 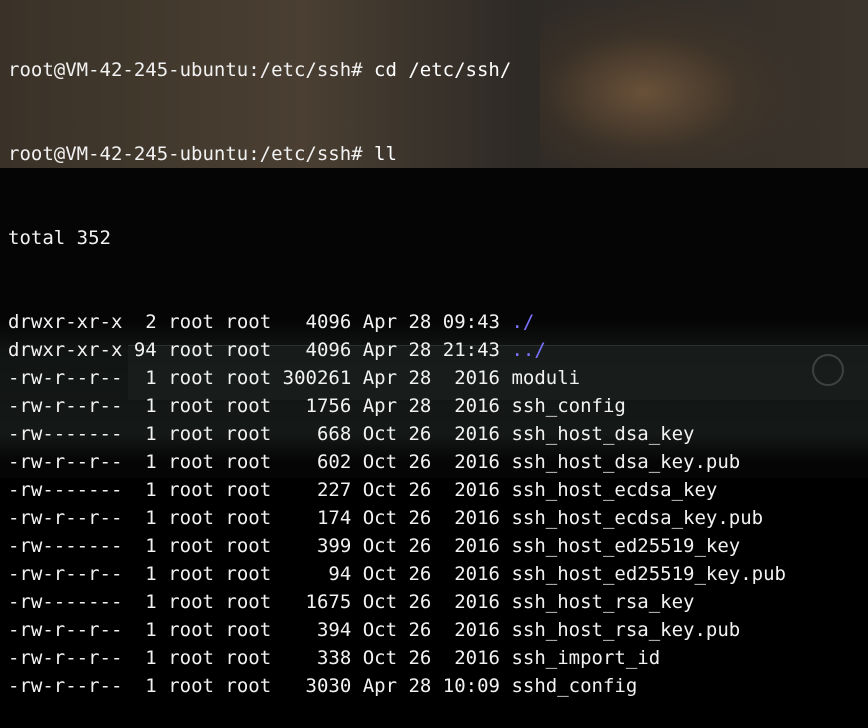 I want to click on file-links: 2, so click(x=145, y=322).